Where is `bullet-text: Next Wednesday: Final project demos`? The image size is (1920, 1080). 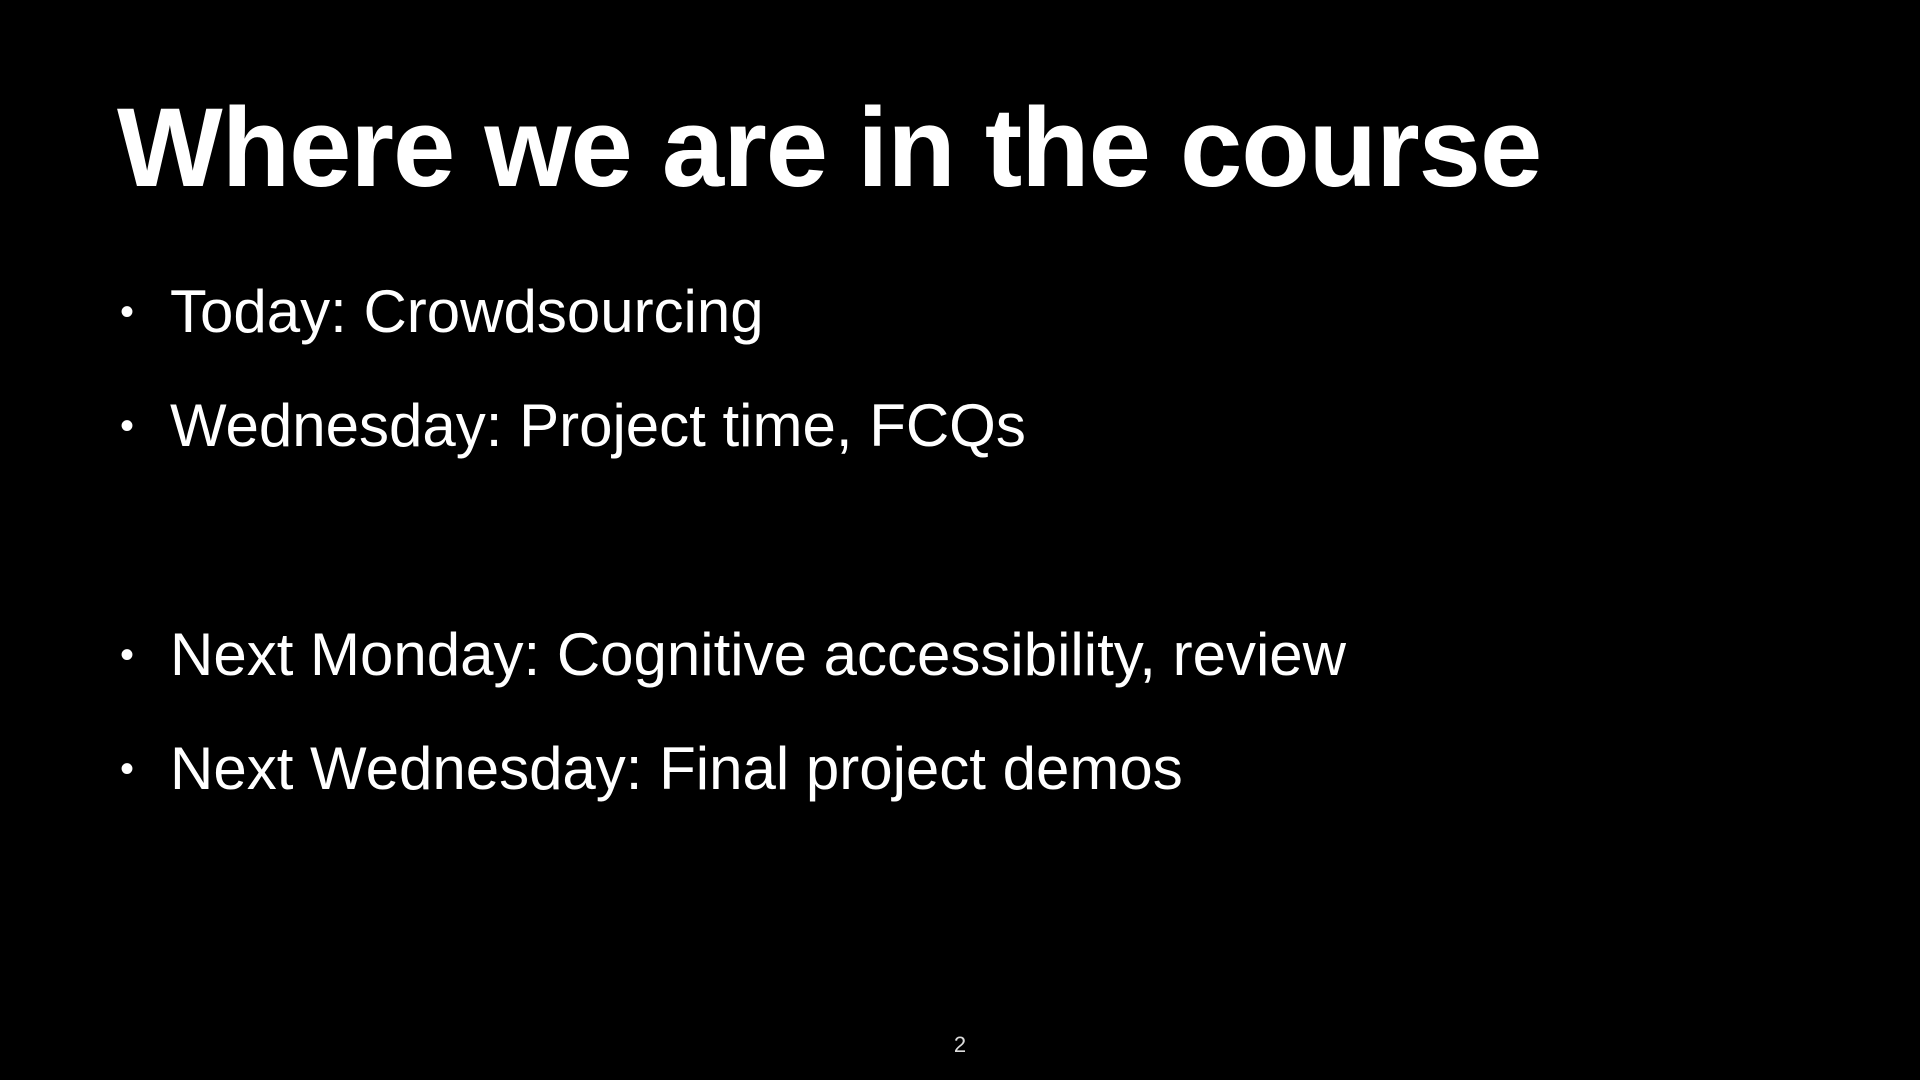
bullet-text: Next Wednesday: Final project demos is located at coordinates (676, 768).